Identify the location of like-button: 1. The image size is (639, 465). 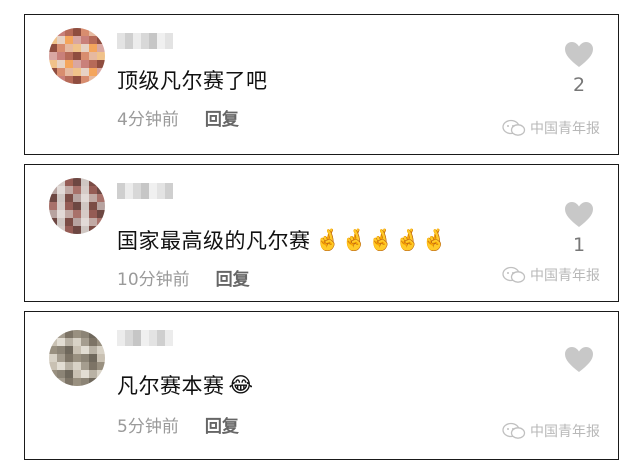
(579, 228).